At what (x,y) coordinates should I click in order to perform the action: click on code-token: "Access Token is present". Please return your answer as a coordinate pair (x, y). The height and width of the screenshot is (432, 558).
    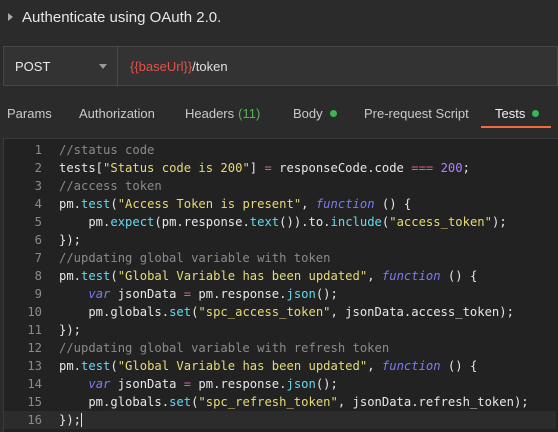
    Looking at the image, I should click on (209, 204).